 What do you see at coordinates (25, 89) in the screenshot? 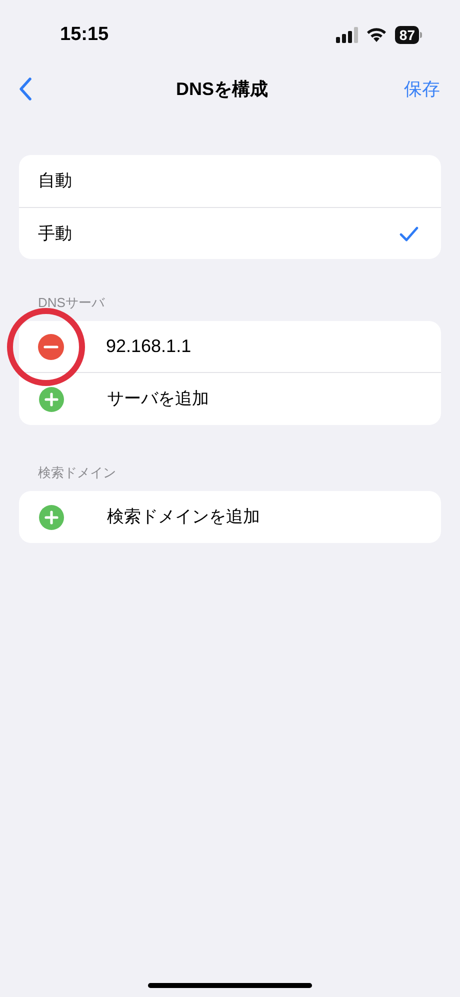
I see `back-chevron-icon` at bounding box center [25, 89].